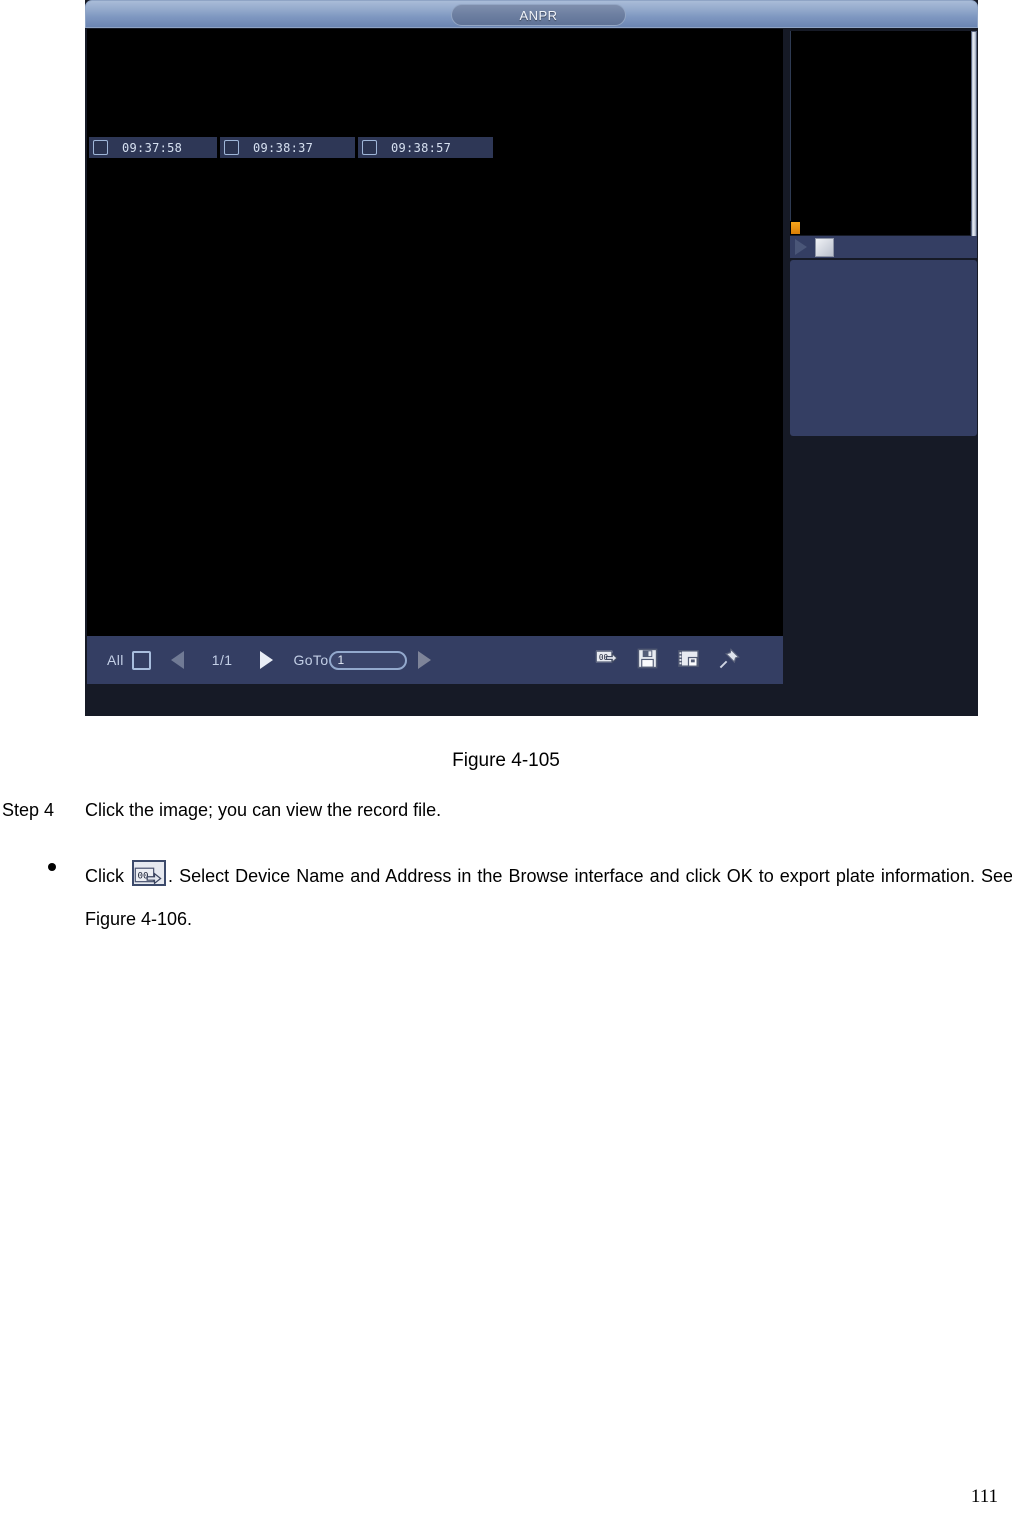 The image size is (1012, 1539). What do you see at coordinates (283, 147) in the screenshot?
I see `timestamp-label: 09:38:37` at bounding box center [283, 147].